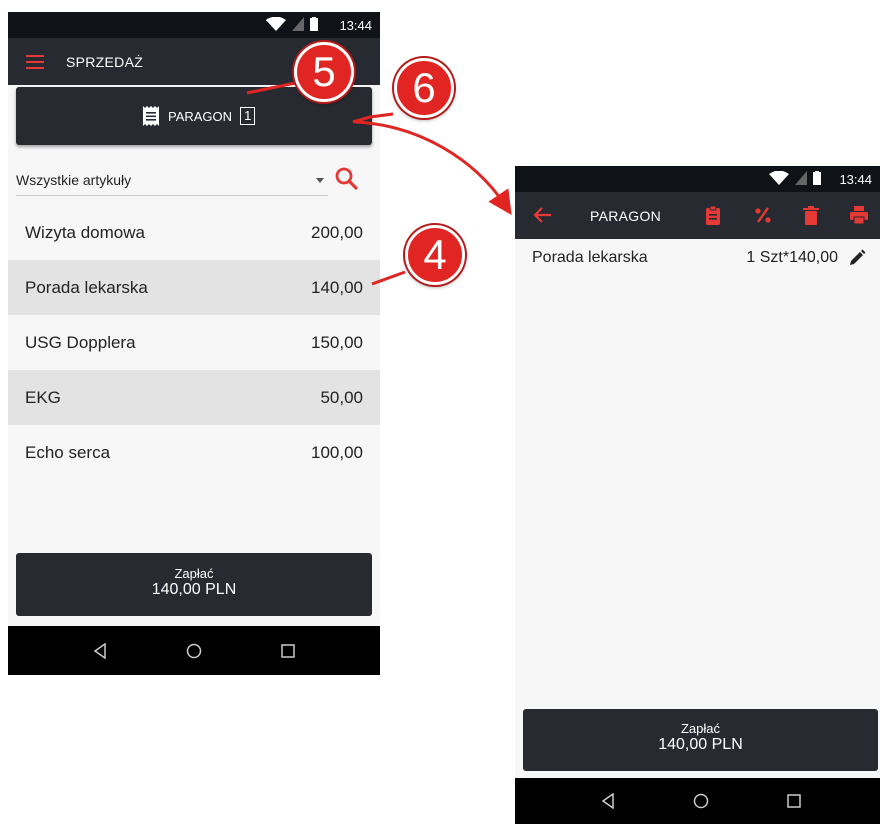  What do you see at coordinates (792, 257) in the screenshot?
I see `receipt-line-quantity: 1 Szt*140,00` at bounding box center [792, 257].